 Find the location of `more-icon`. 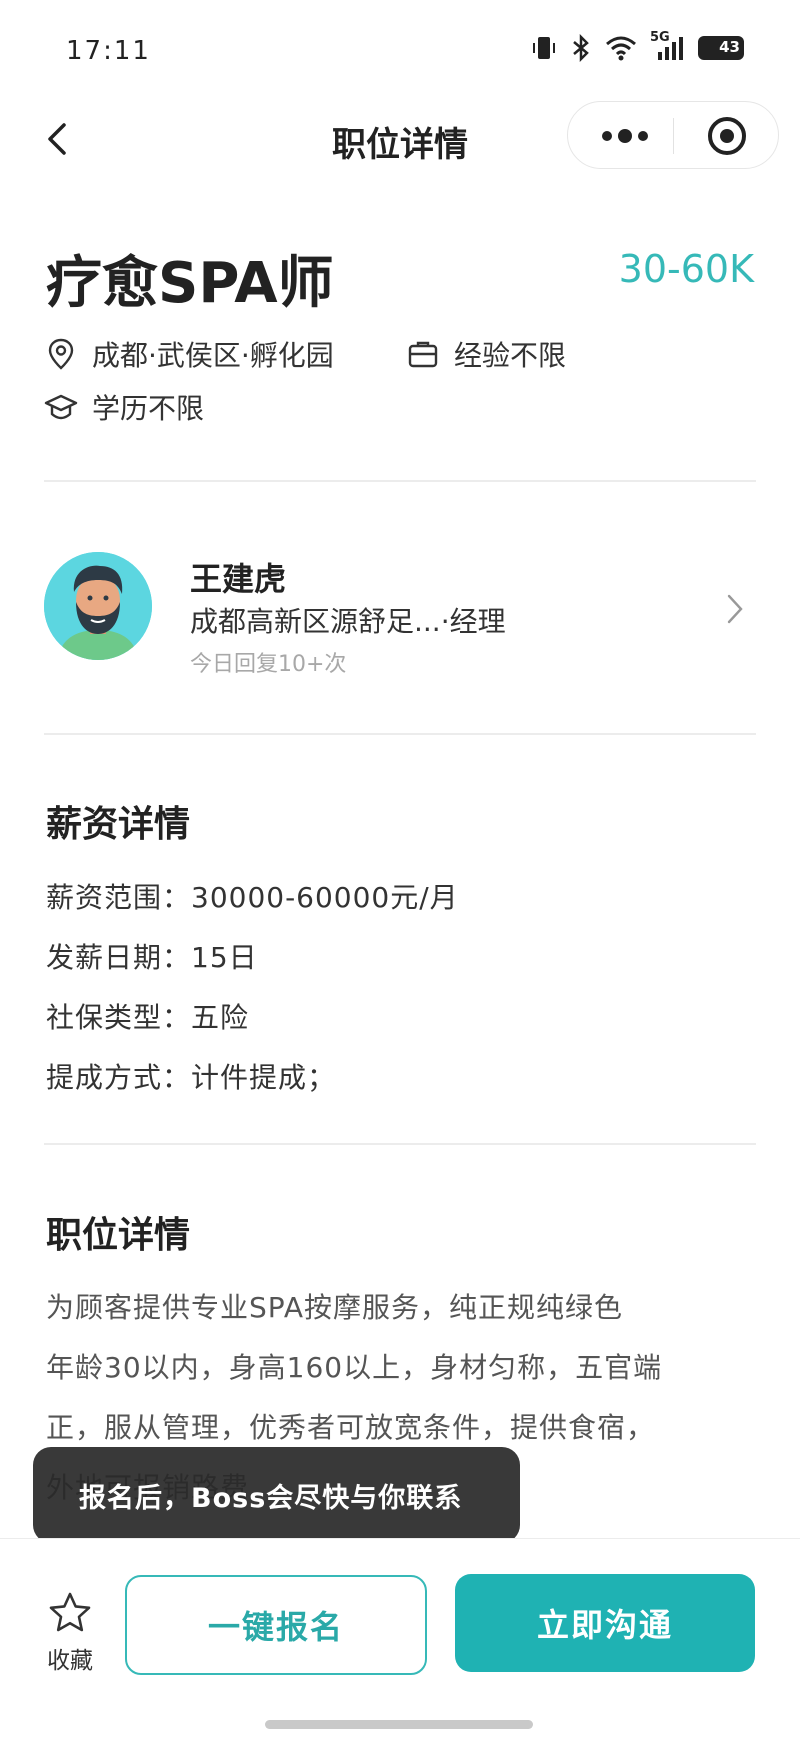

more-icon is located at coordinates (625, 136).